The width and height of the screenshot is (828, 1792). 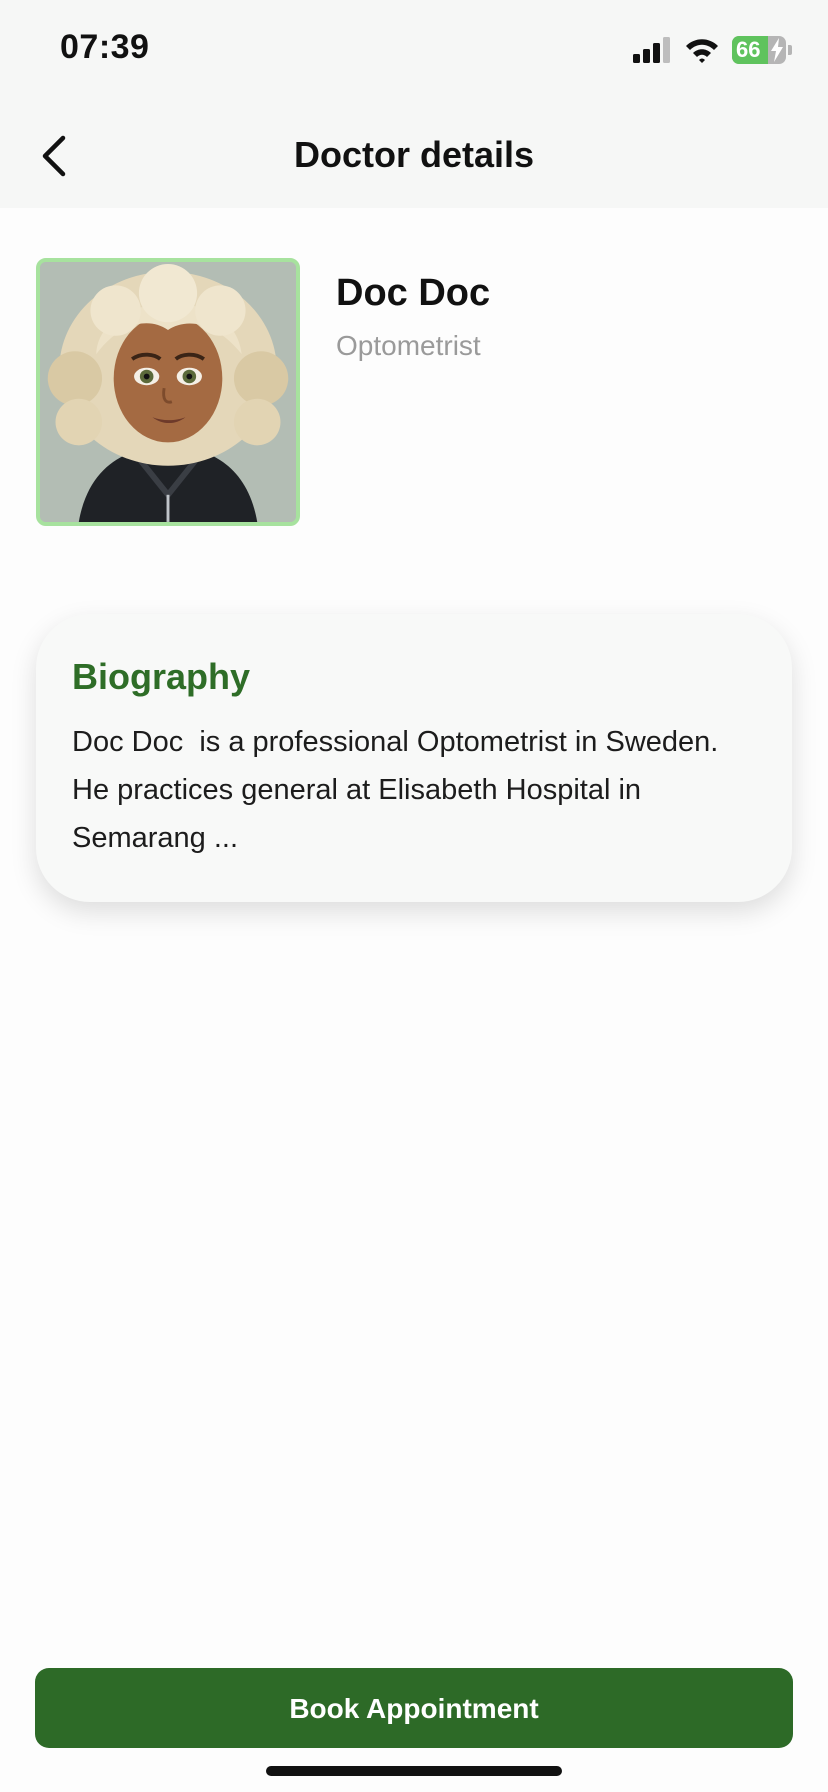 What do you see at coordinates (105, 47) in the screenshot?
I see `status-time: 07:39` at bounding box center [105, 47].